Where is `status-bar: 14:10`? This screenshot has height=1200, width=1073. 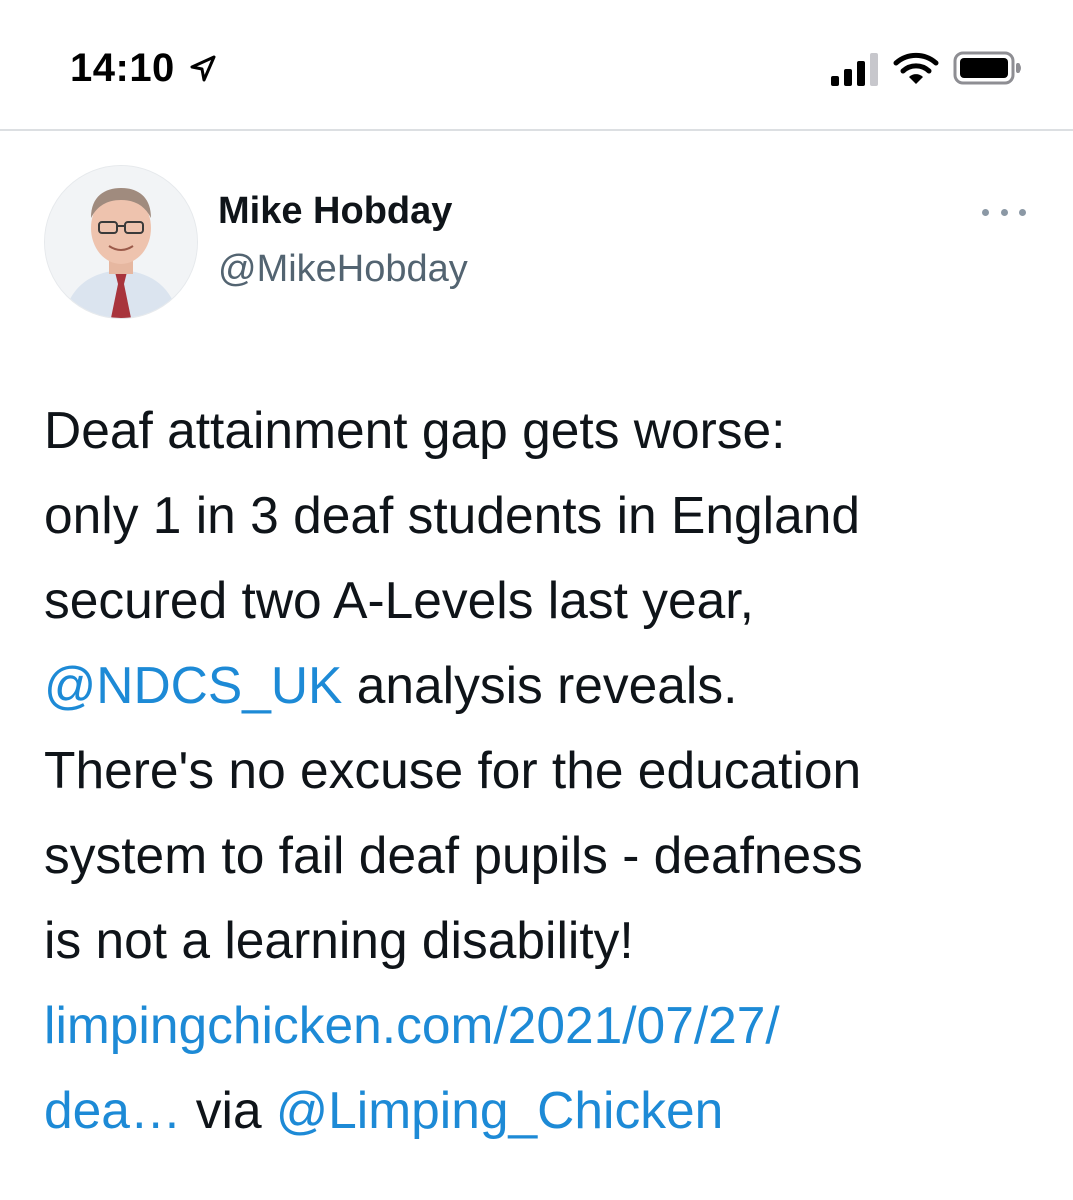 status-bar: 14:10 is located at coordinates (536, 65).